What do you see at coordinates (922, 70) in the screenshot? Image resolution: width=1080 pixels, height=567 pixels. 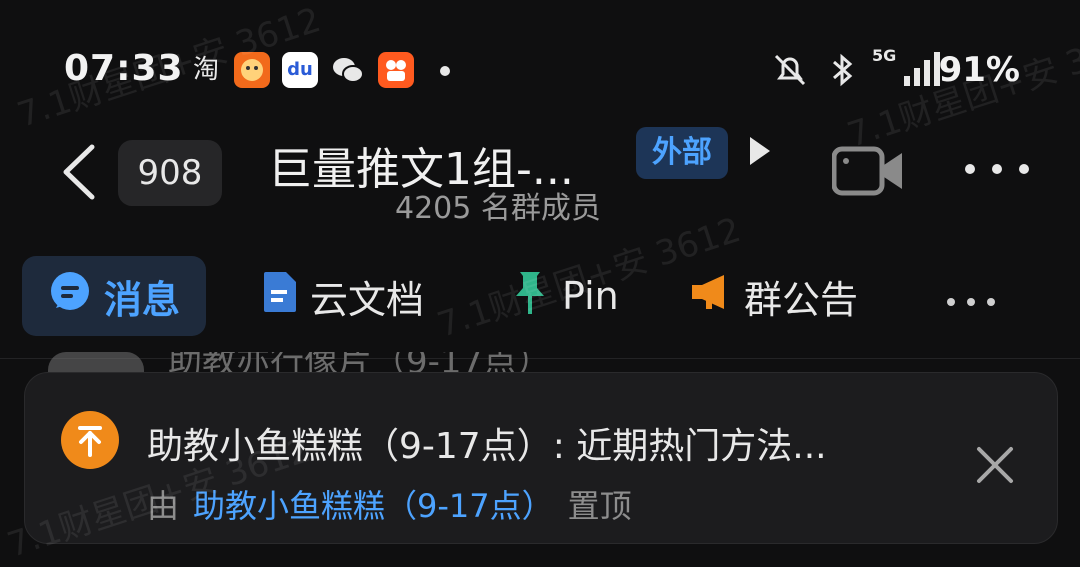 I see `signal-icon` at bounding box center [922, 70].